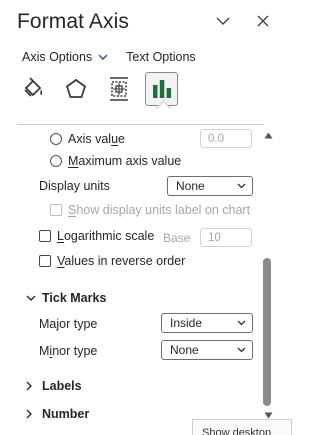 The width and height of the screenshot is (320, 435). I want to click on values-reverse-order-label: Values in reverse order, so click(121, 261).